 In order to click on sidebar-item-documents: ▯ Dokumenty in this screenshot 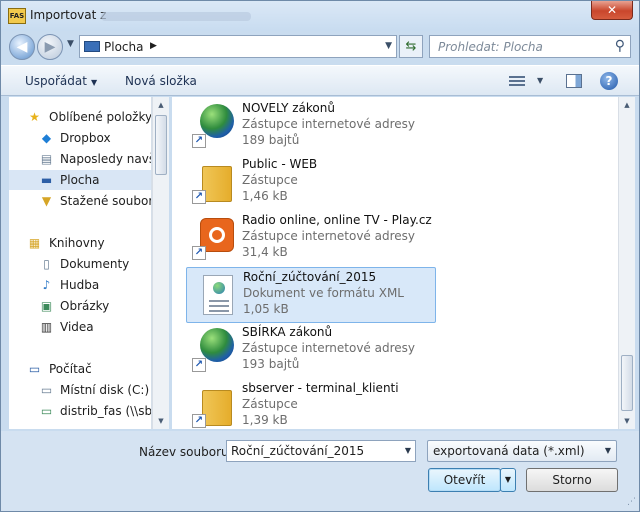, I will do `click(80, 264)`.